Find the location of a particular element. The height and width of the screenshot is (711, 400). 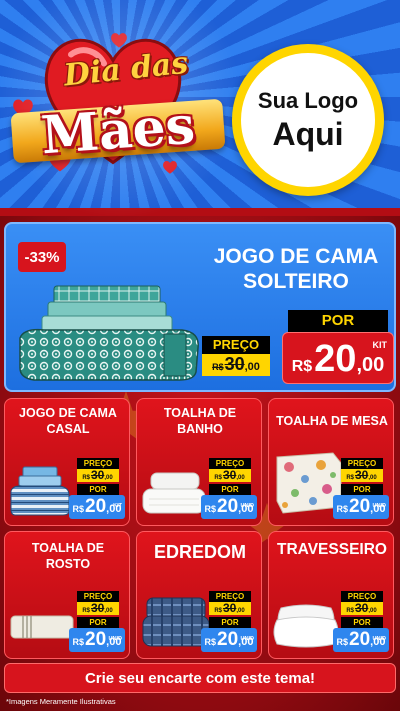

card-title-line2: CASAL is located at coordinates (68, 429).